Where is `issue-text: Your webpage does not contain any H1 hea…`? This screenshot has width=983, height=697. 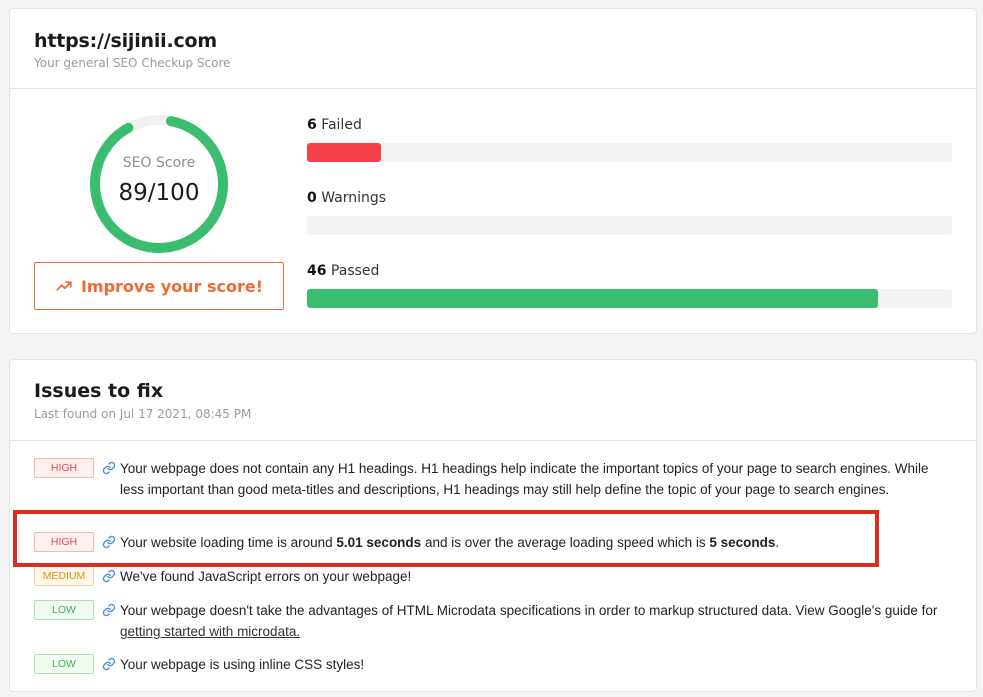 issue-text: Your webpage does not contain any H1 hea… is located at coordinates (524, 479).